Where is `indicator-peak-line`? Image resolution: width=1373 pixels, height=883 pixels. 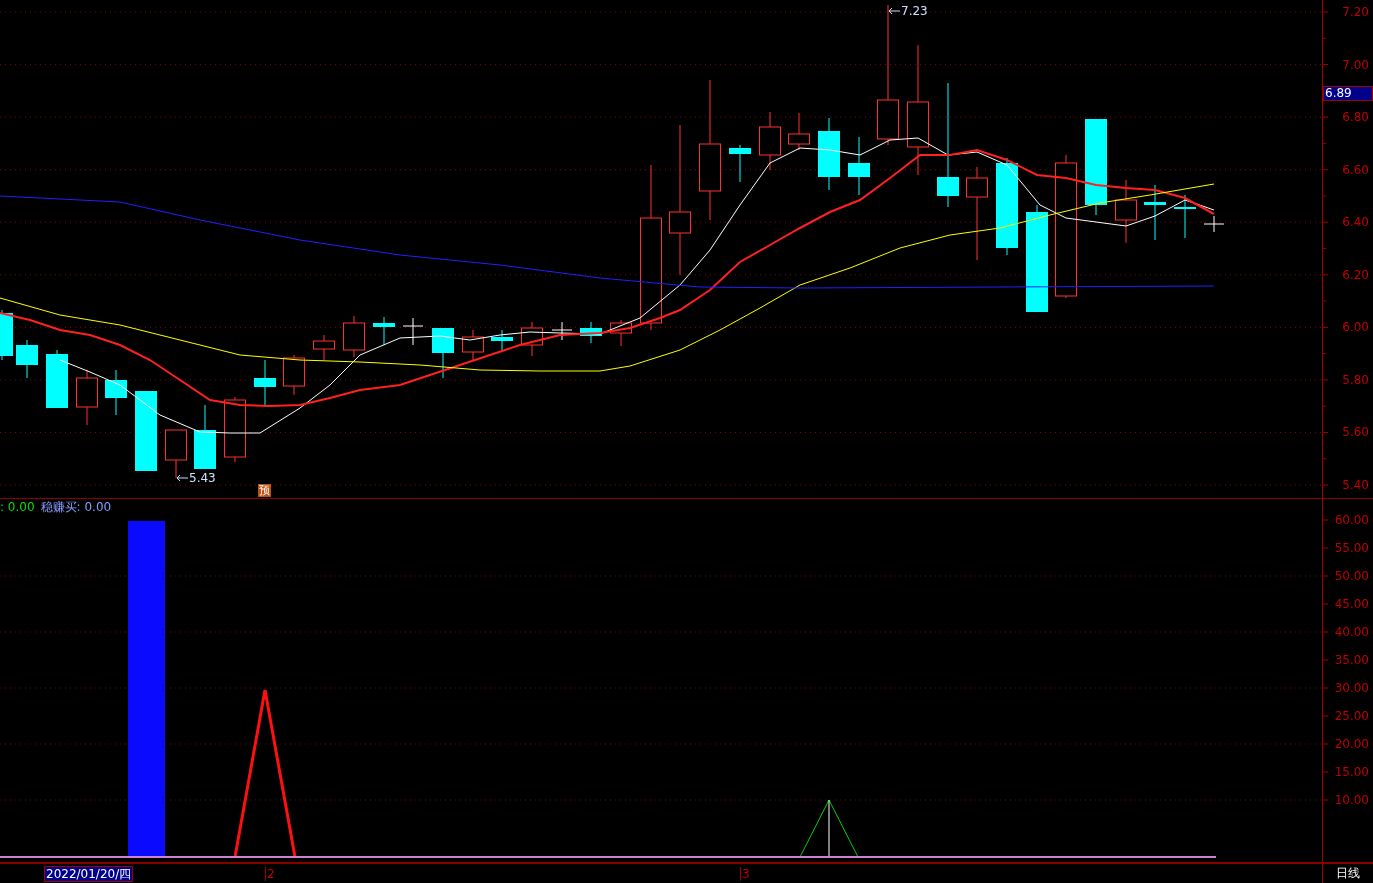
indicator-peak-line is located at coordinates (829, 828).